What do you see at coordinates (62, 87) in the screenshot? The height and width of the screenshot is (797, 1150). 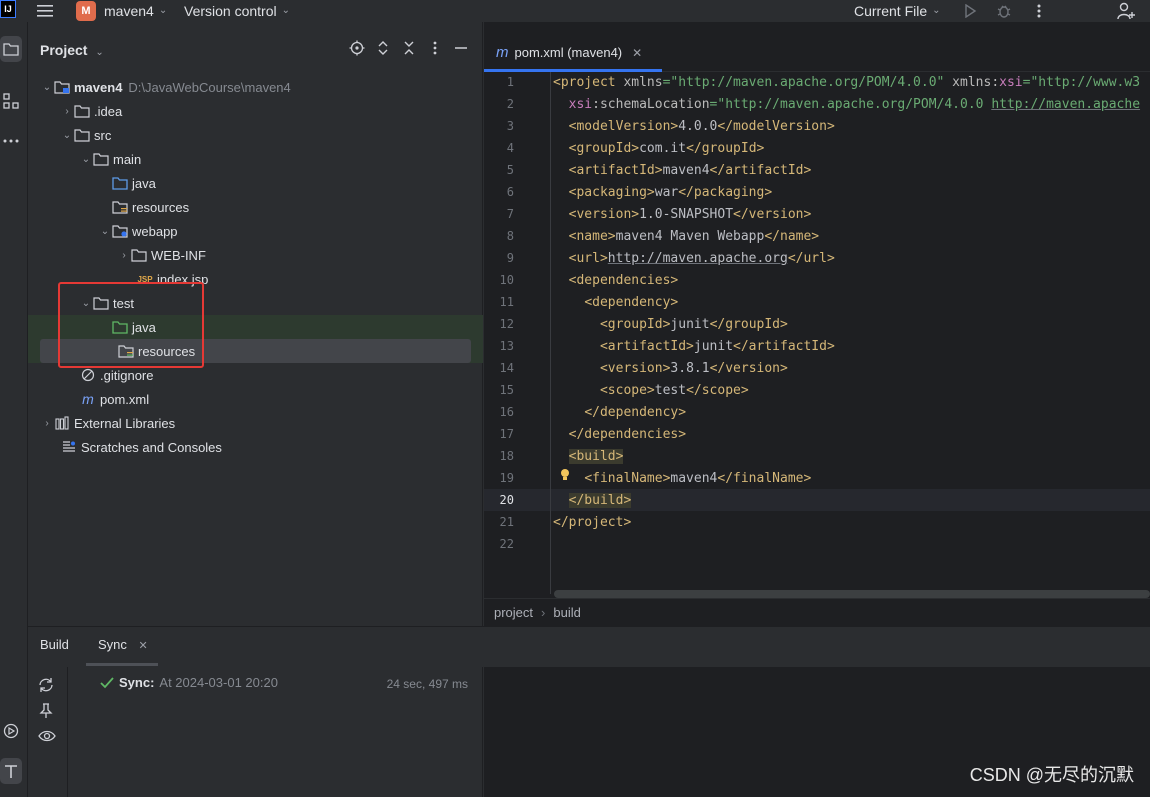 I see `module-folder-icon` at bounding box center [62, 87].